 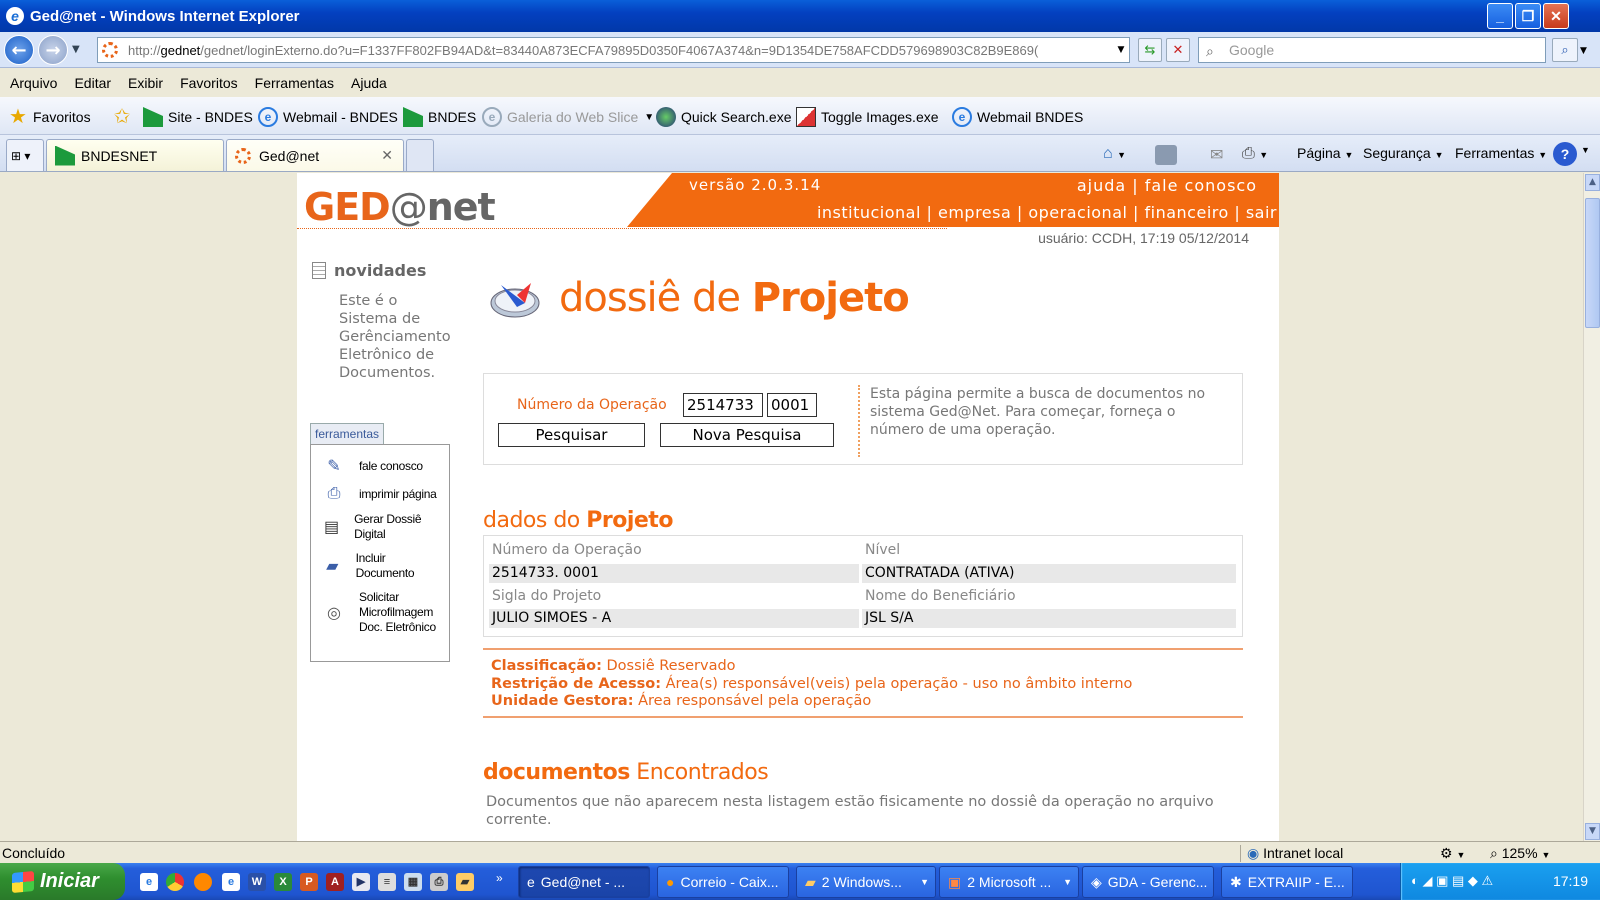 What do you see at coordinates (699, 772) in the screenshot?
I see `docs-rest: Encontrados` at bounding box center [699, 772].